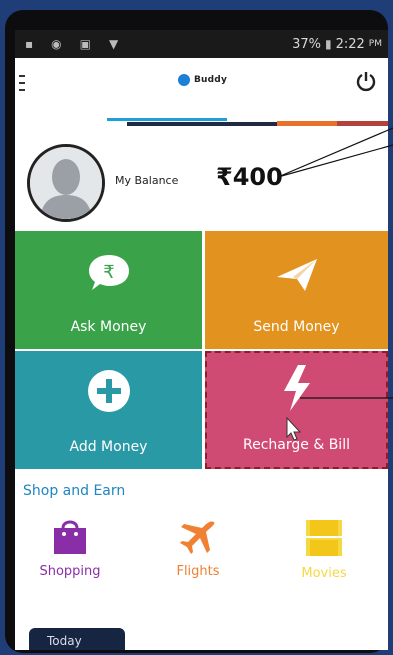  What do you see at coordinates (296, 445) in the screenshot?
I see `recharge-bill-label: Recharge & Bill` at bounding box center [296, 445].